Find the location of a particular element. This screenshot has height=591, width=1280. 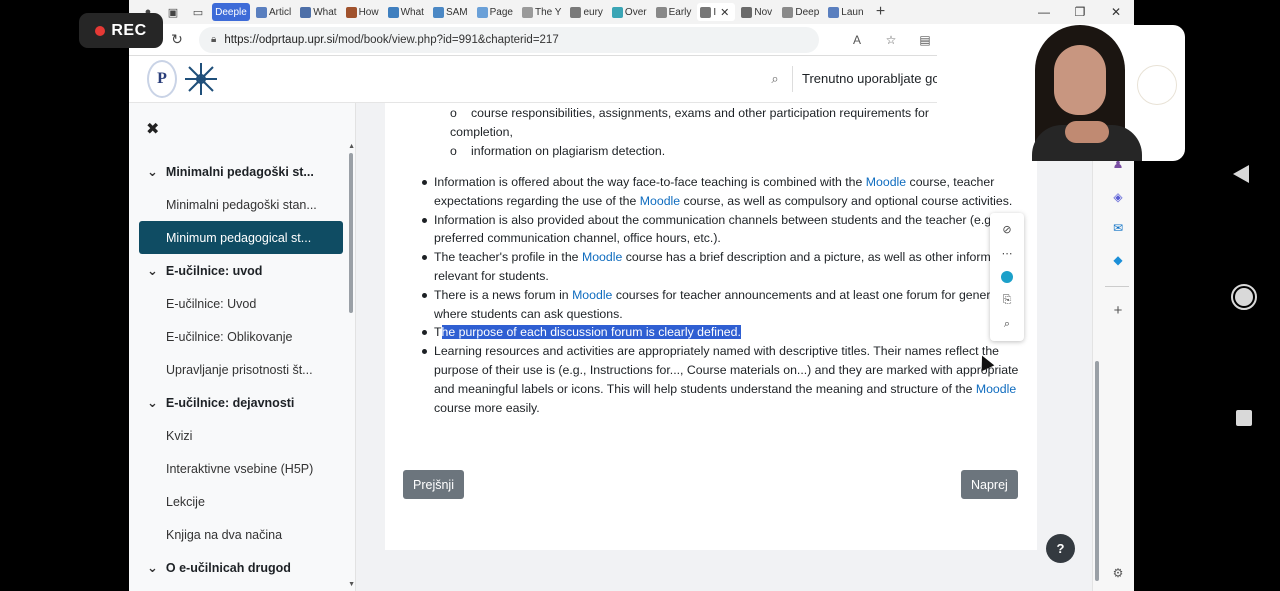

reading-view-icon: ▤ is located at coordinates (925, 40).